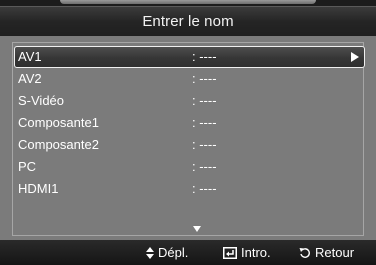  What do you see at coordinates (58, 122) in the screenshot?
I see `item-label: Composante1` at bounding box center [58, 122].